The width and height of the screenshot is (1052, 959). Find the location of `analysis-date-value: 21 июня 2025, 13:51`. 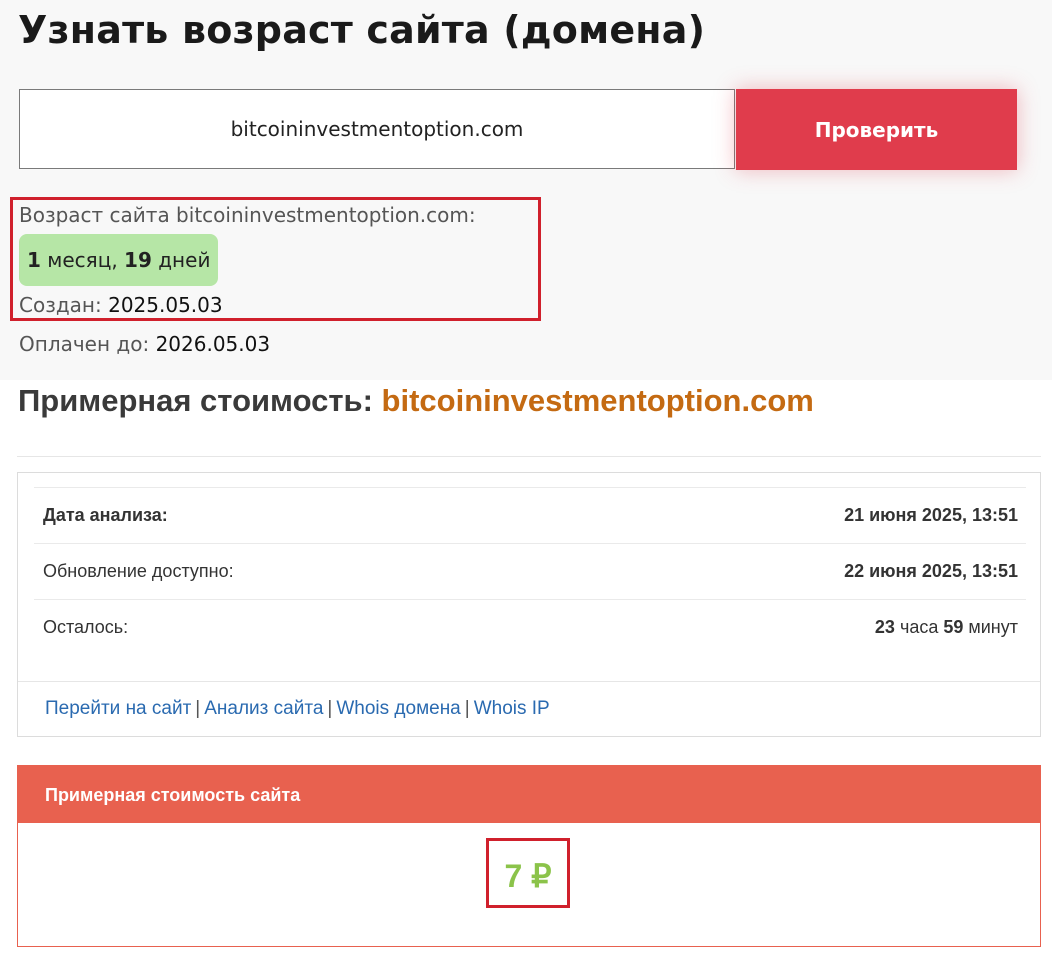

analysis-date-value: 21 июня 2025, 13:51 is located at coordinates (931, 515).